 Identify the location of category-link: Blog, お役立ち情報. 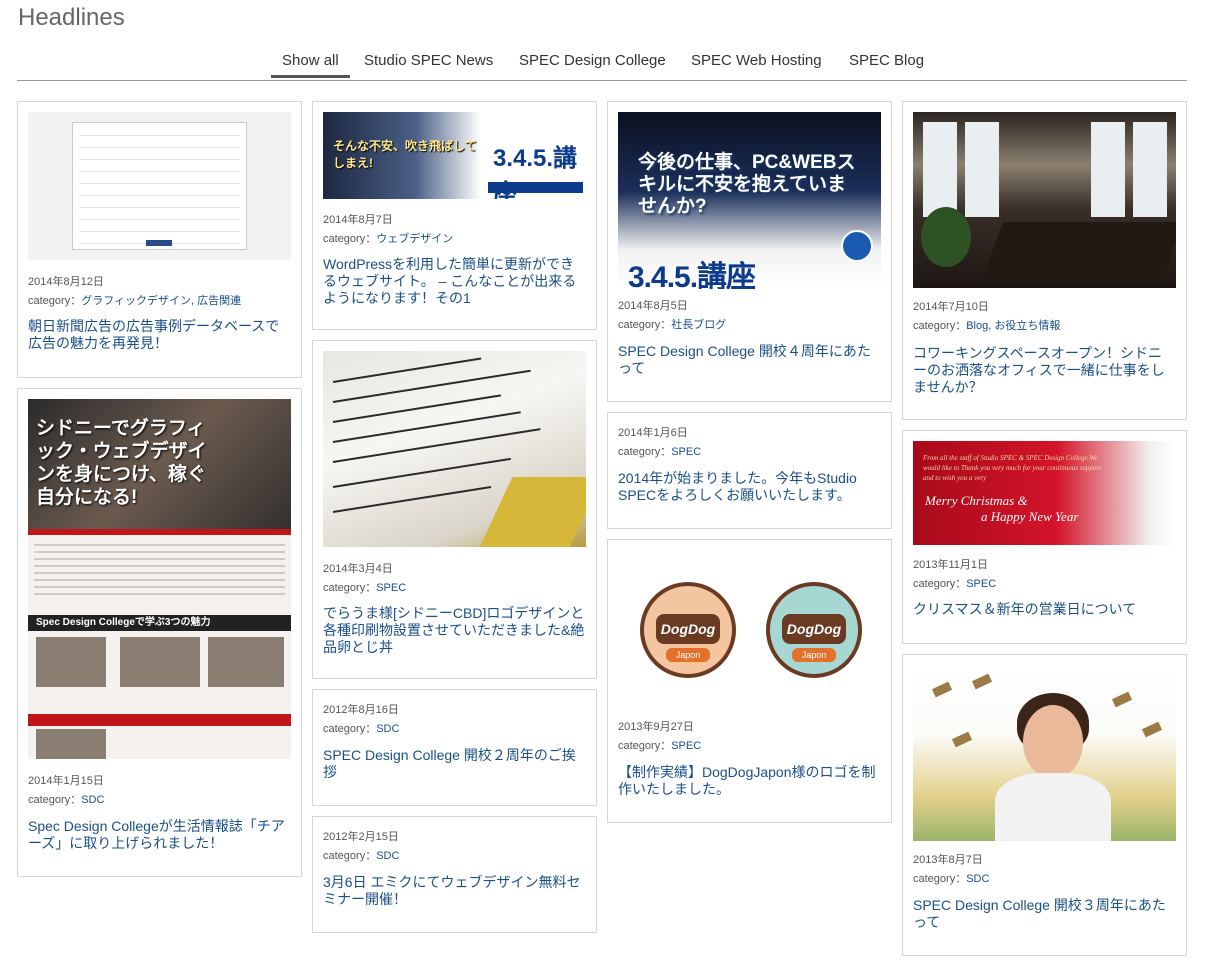
(1013, 326).